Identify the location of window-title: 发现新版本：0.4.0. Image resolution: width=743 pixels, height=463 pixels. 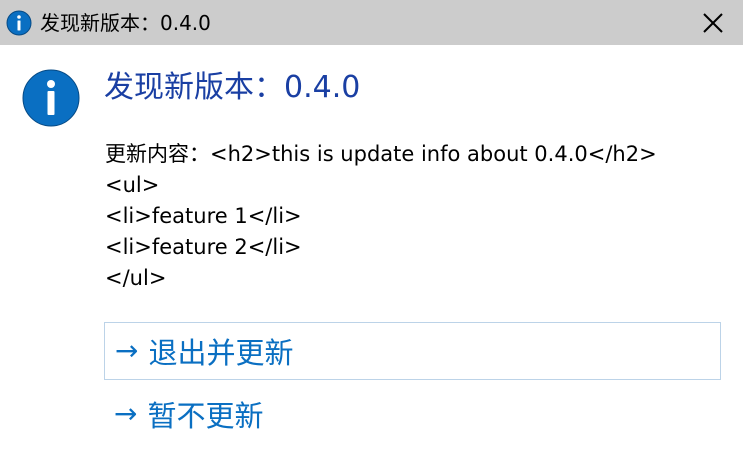
(125, 23).